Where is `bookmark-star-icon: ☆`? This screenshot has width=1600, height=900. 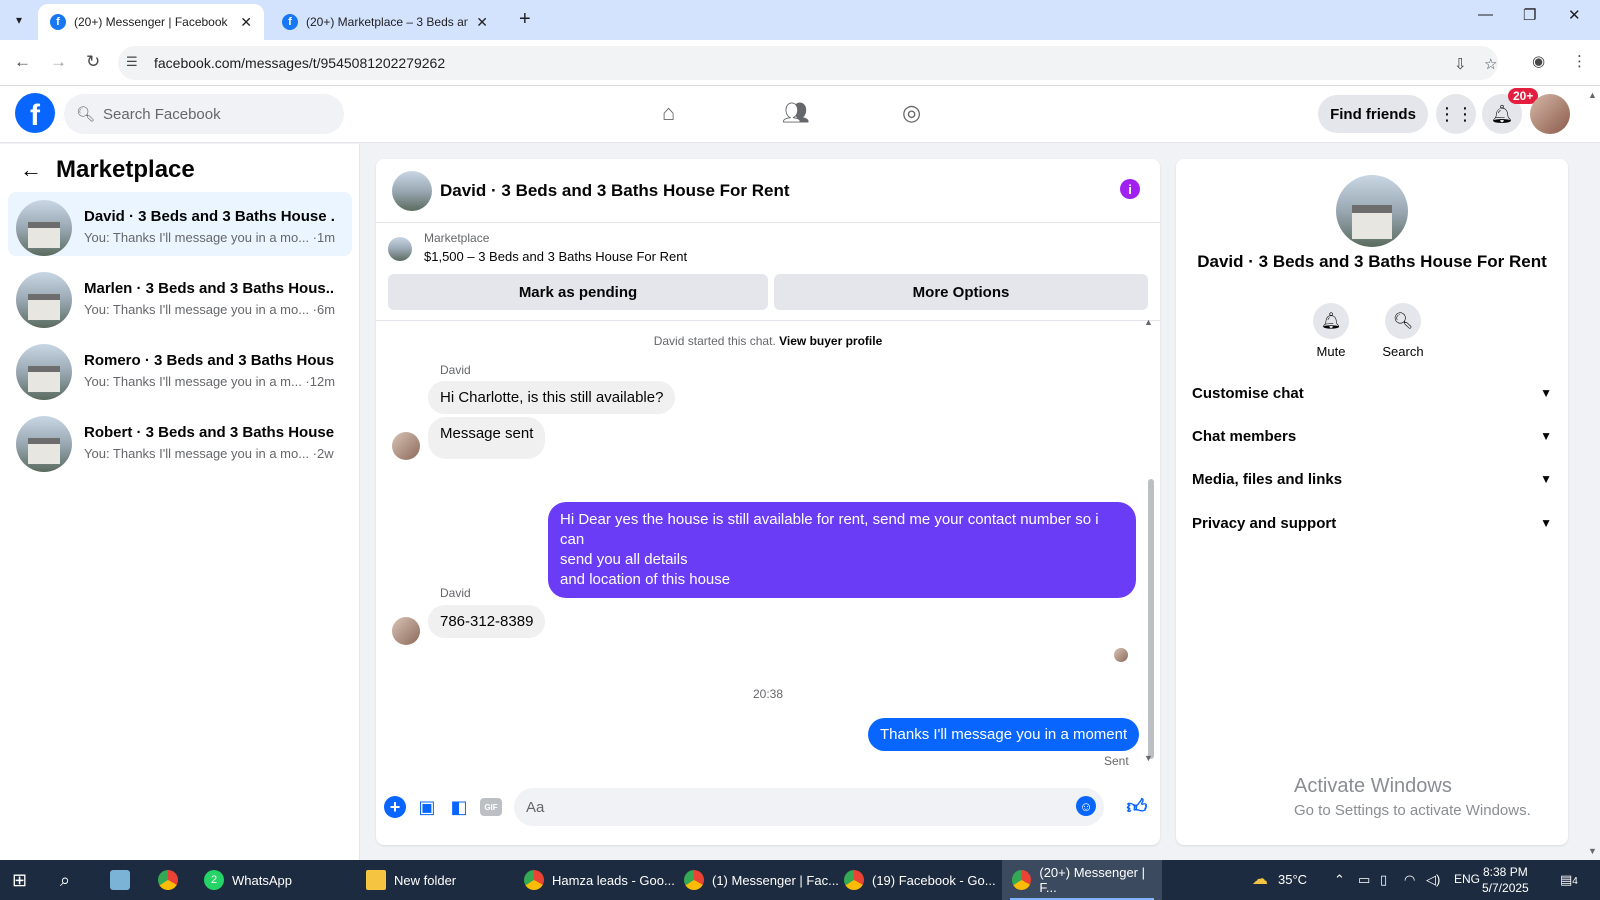
bookmark-star-icon: ☆ is located at coordinates (1490, 64).